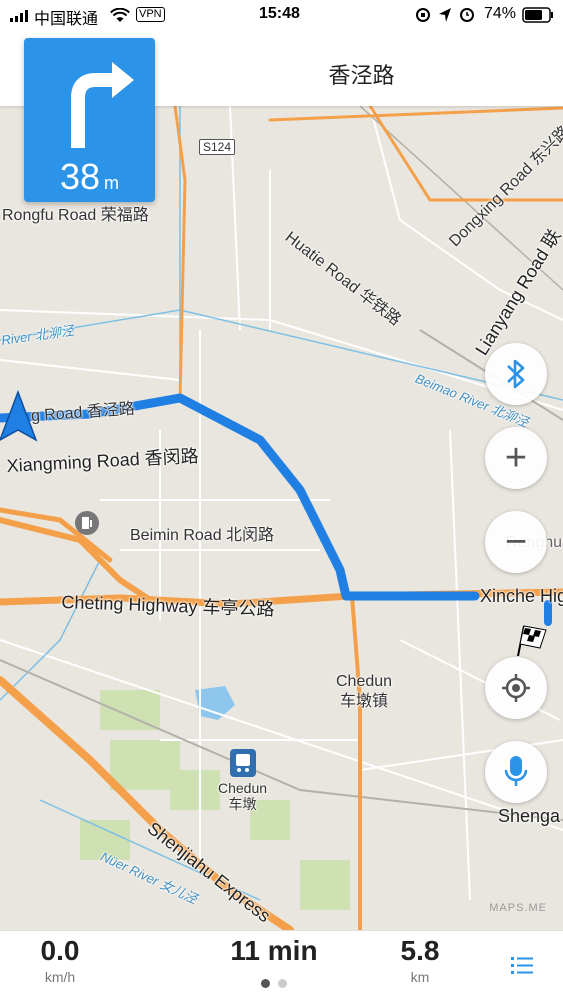  What do you see at coordinates (500, 13) in the screenshot?
I see `battery-percent: 74%` at bounding box center [500, 13].